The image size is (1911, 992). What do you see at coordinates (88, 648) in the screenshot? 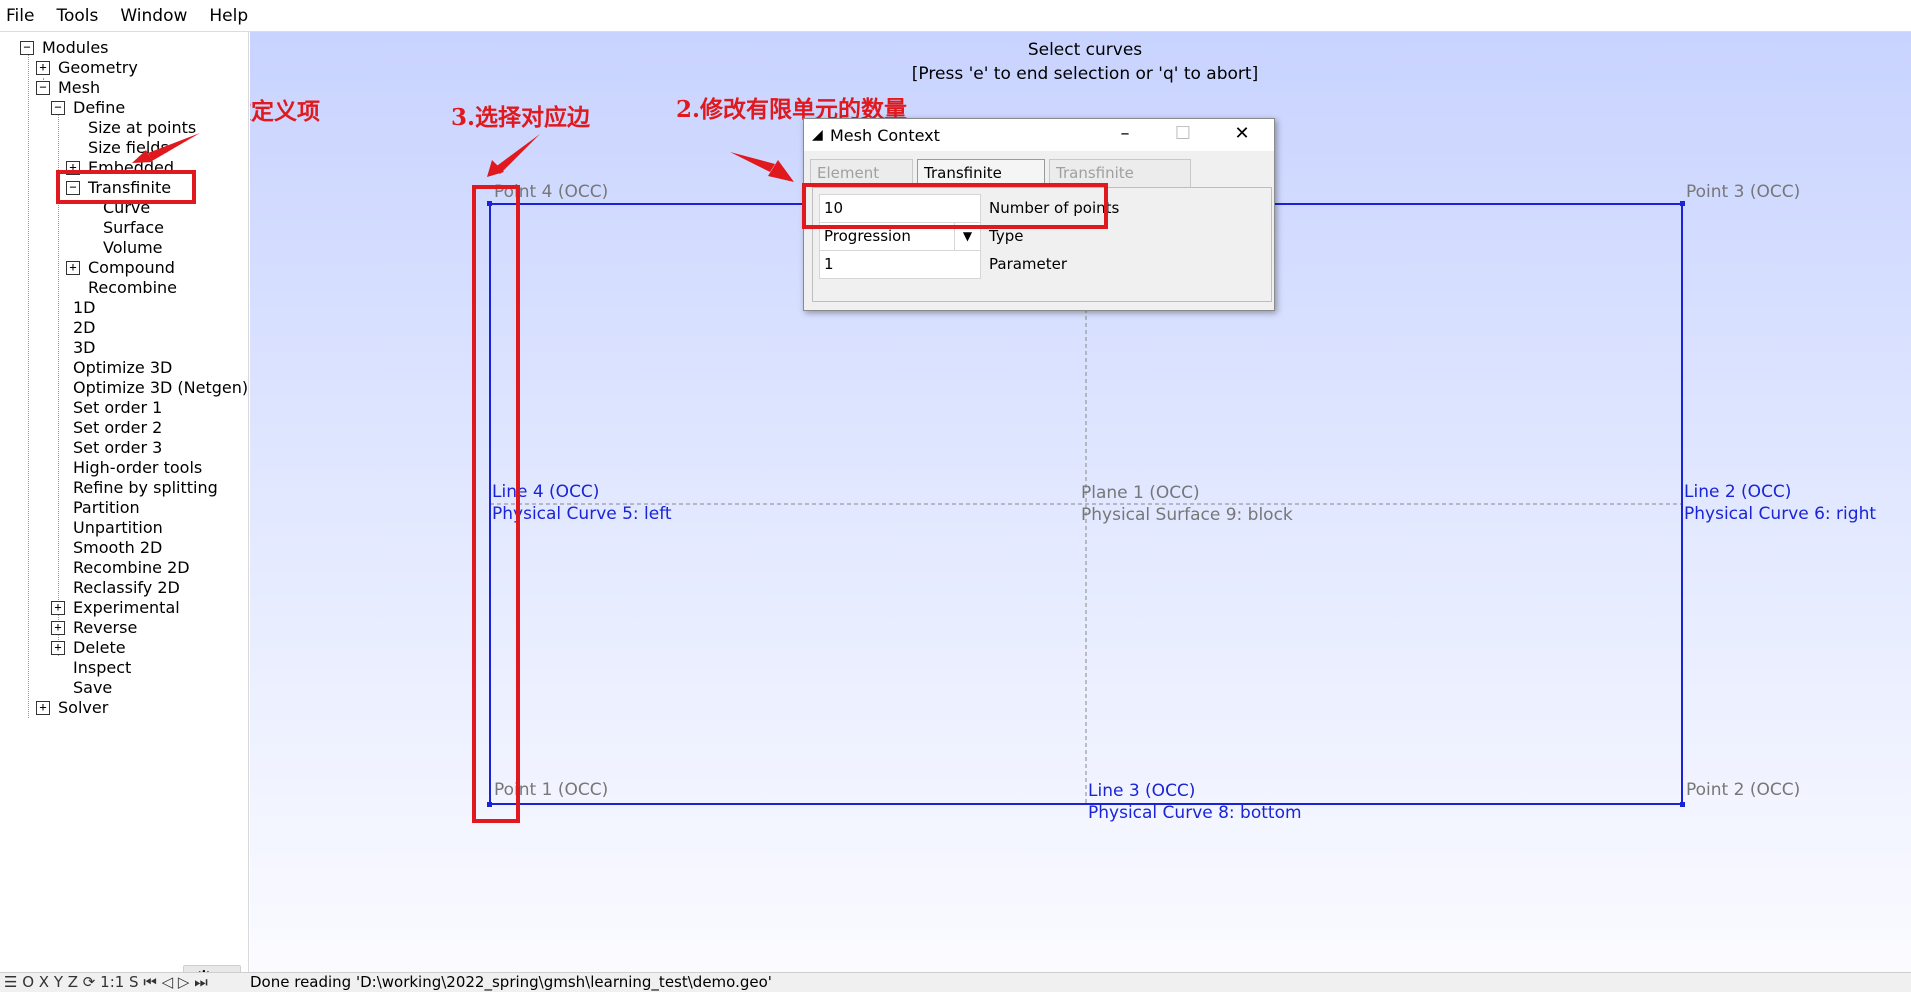
I see `tree-item-delete: + Delete` at bounding box center [88, 648].